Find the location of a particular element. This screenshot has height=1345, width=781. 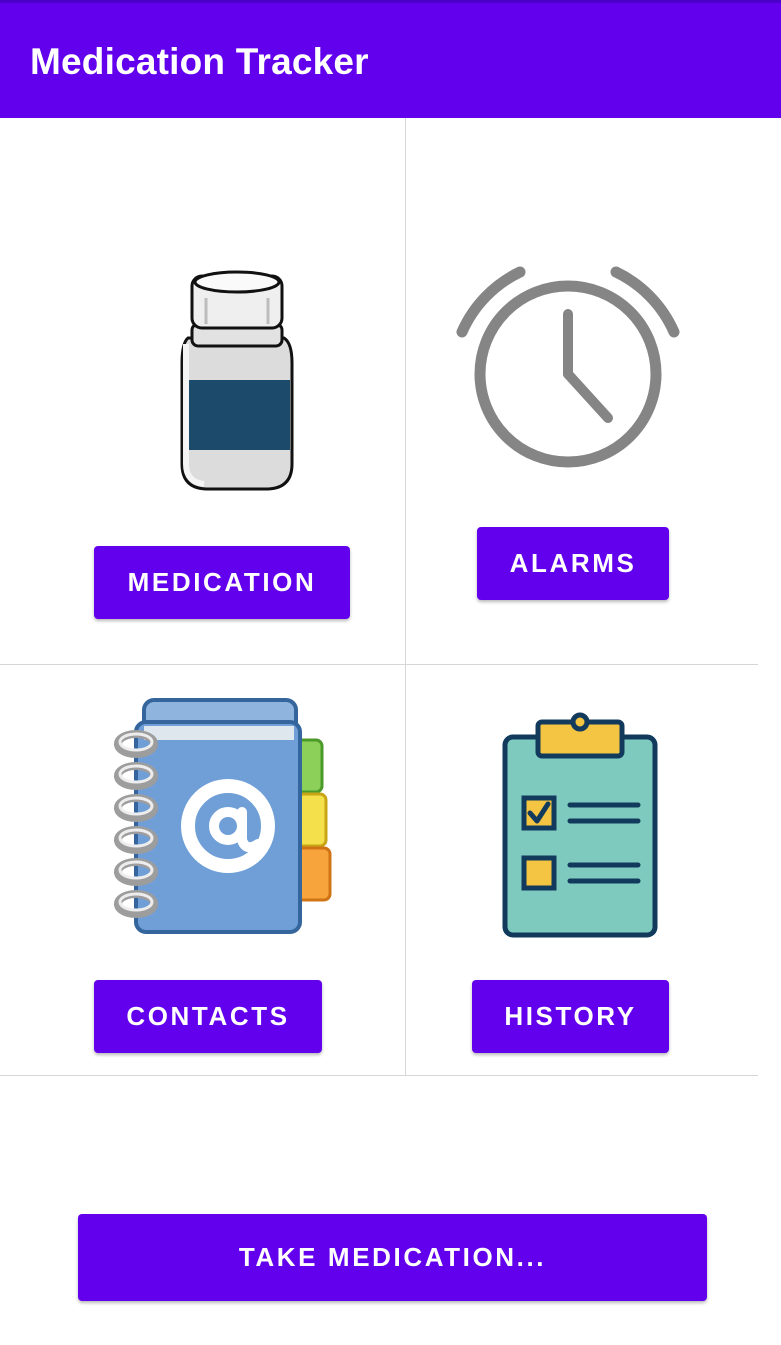

app-bar: Medication Tracker is located at coordinates (390, 59).